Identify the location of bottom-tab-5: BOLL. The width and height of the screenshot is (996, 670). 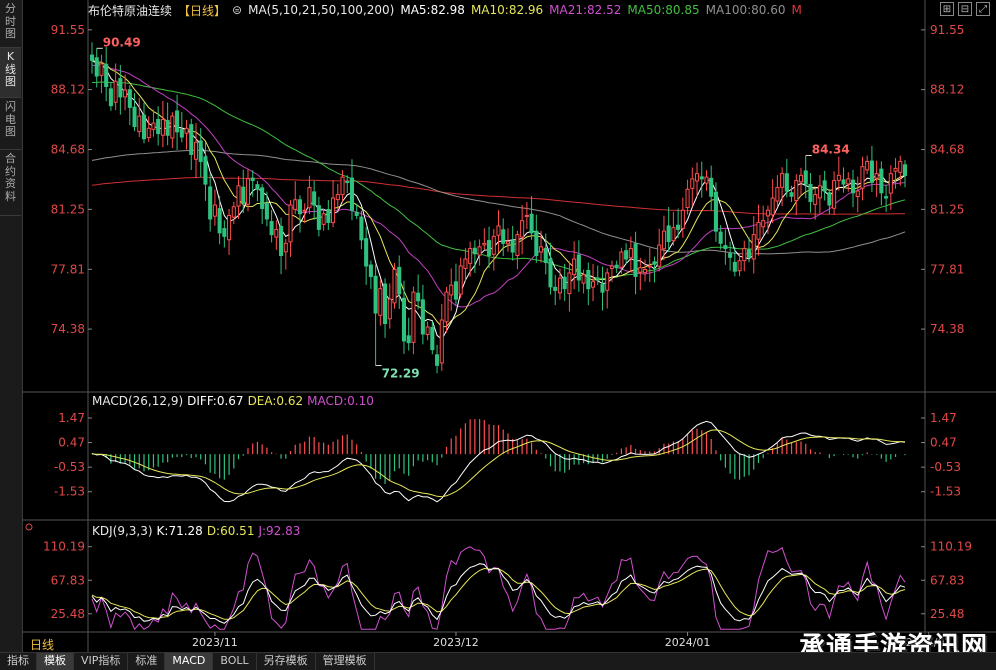
(235, 661).